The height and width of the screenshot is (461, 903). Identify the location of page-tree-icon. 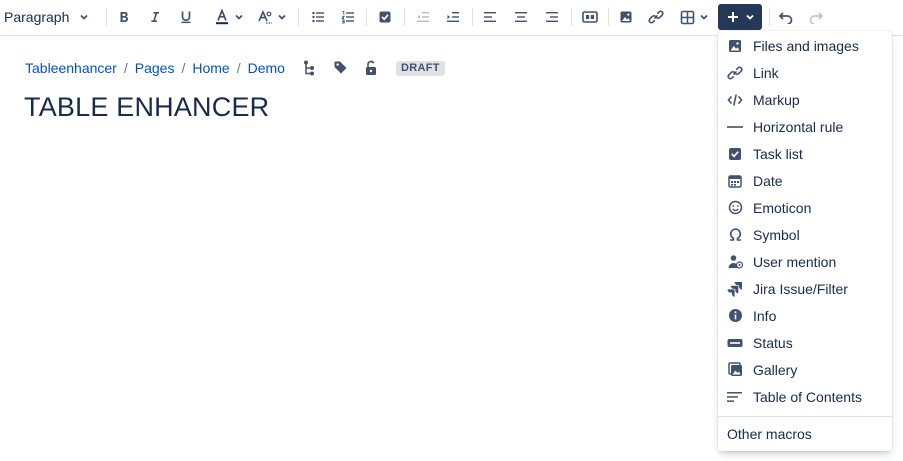
(309, 70).